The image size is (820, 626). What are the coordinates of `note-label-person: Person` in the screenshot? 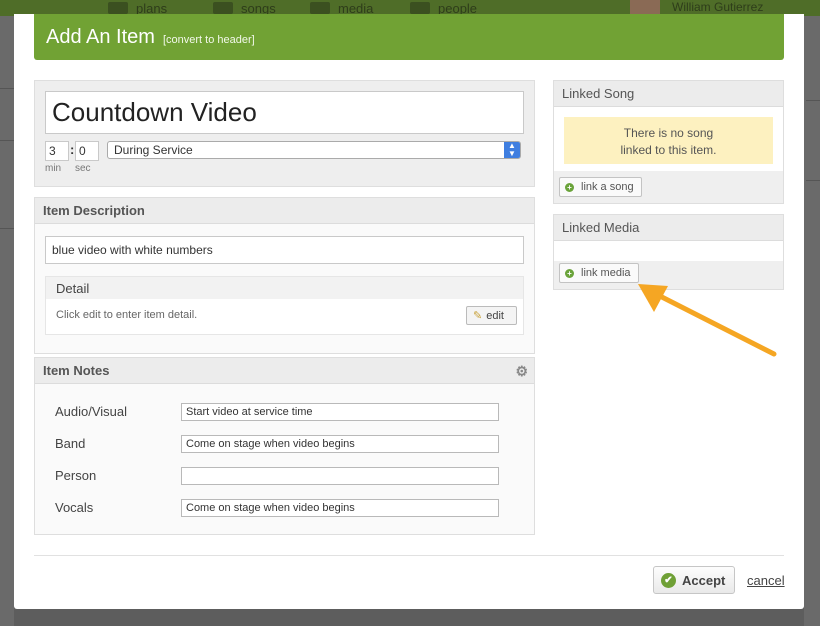 It's located at (76, 475).